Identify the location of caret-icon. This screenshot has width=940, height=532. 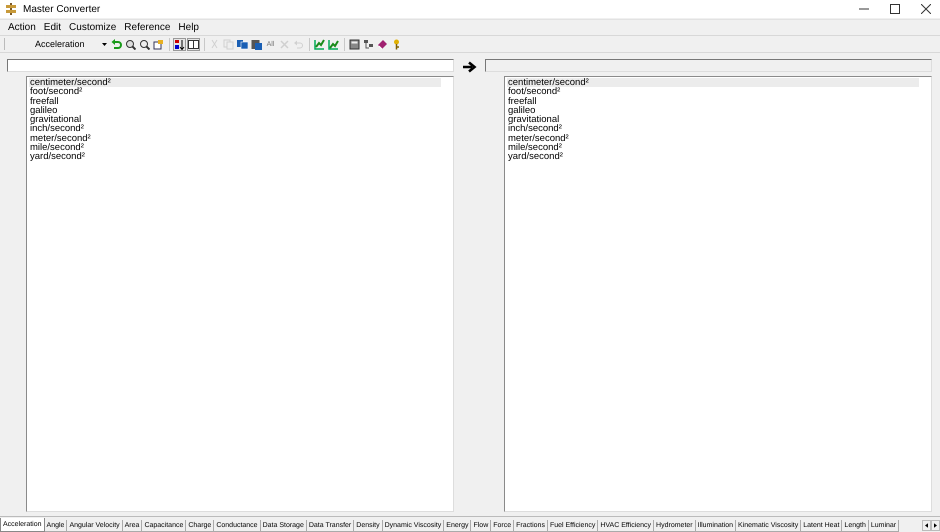
(104, 44).